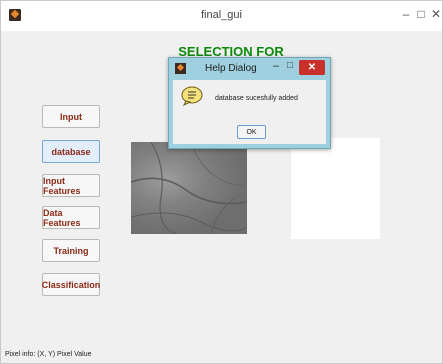 Image resolution: width=443 pixels, height=364 pixels. What do you see at coordinates (71, 284) in the screenshot?
I see `classification-button: Classification` at bounding box center [71, 284].